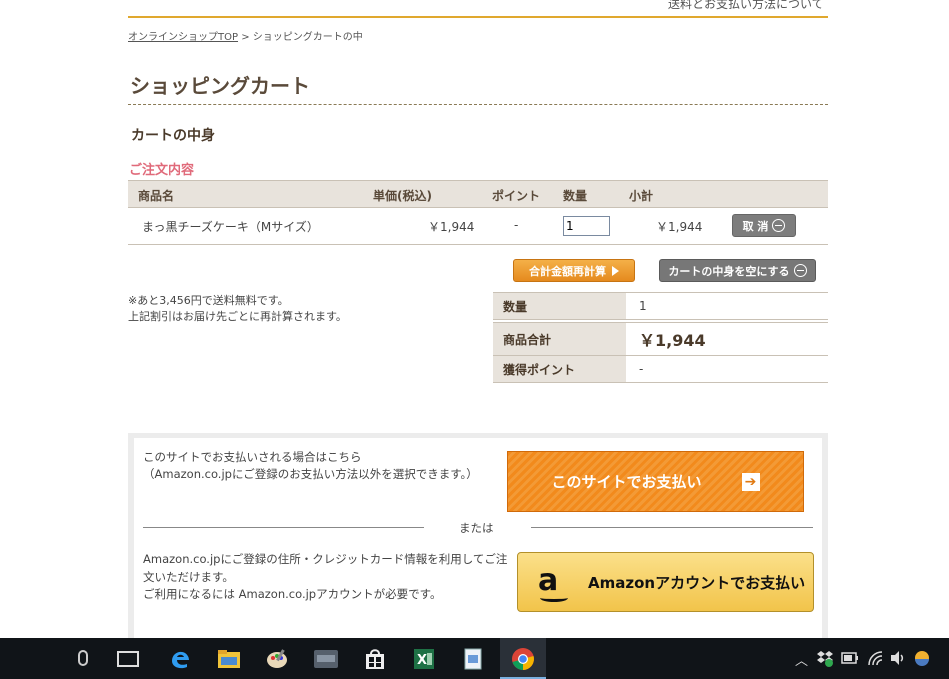 The height and width of the screenshot is (679, 949). What do you see at coordinates (283, 527) in the screenshot?
I see `or-divider-left` at bounding box center [283, 527].